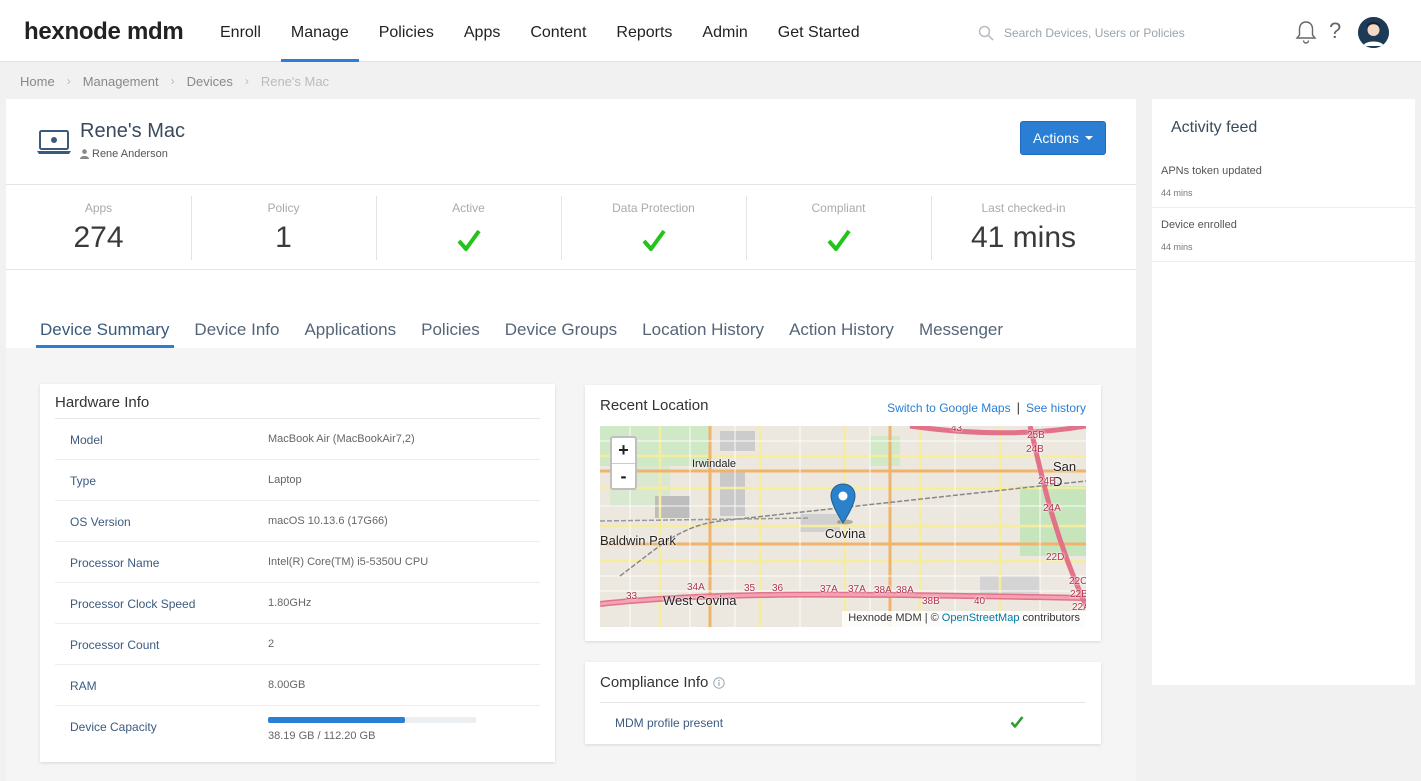 Image resolution: width=1421 pixels, height=781 pixels. What do you see at coordinates (236, 330) in the screenshot?
I see `tab-device-info: Device Info` at bounding box center [236, 330].